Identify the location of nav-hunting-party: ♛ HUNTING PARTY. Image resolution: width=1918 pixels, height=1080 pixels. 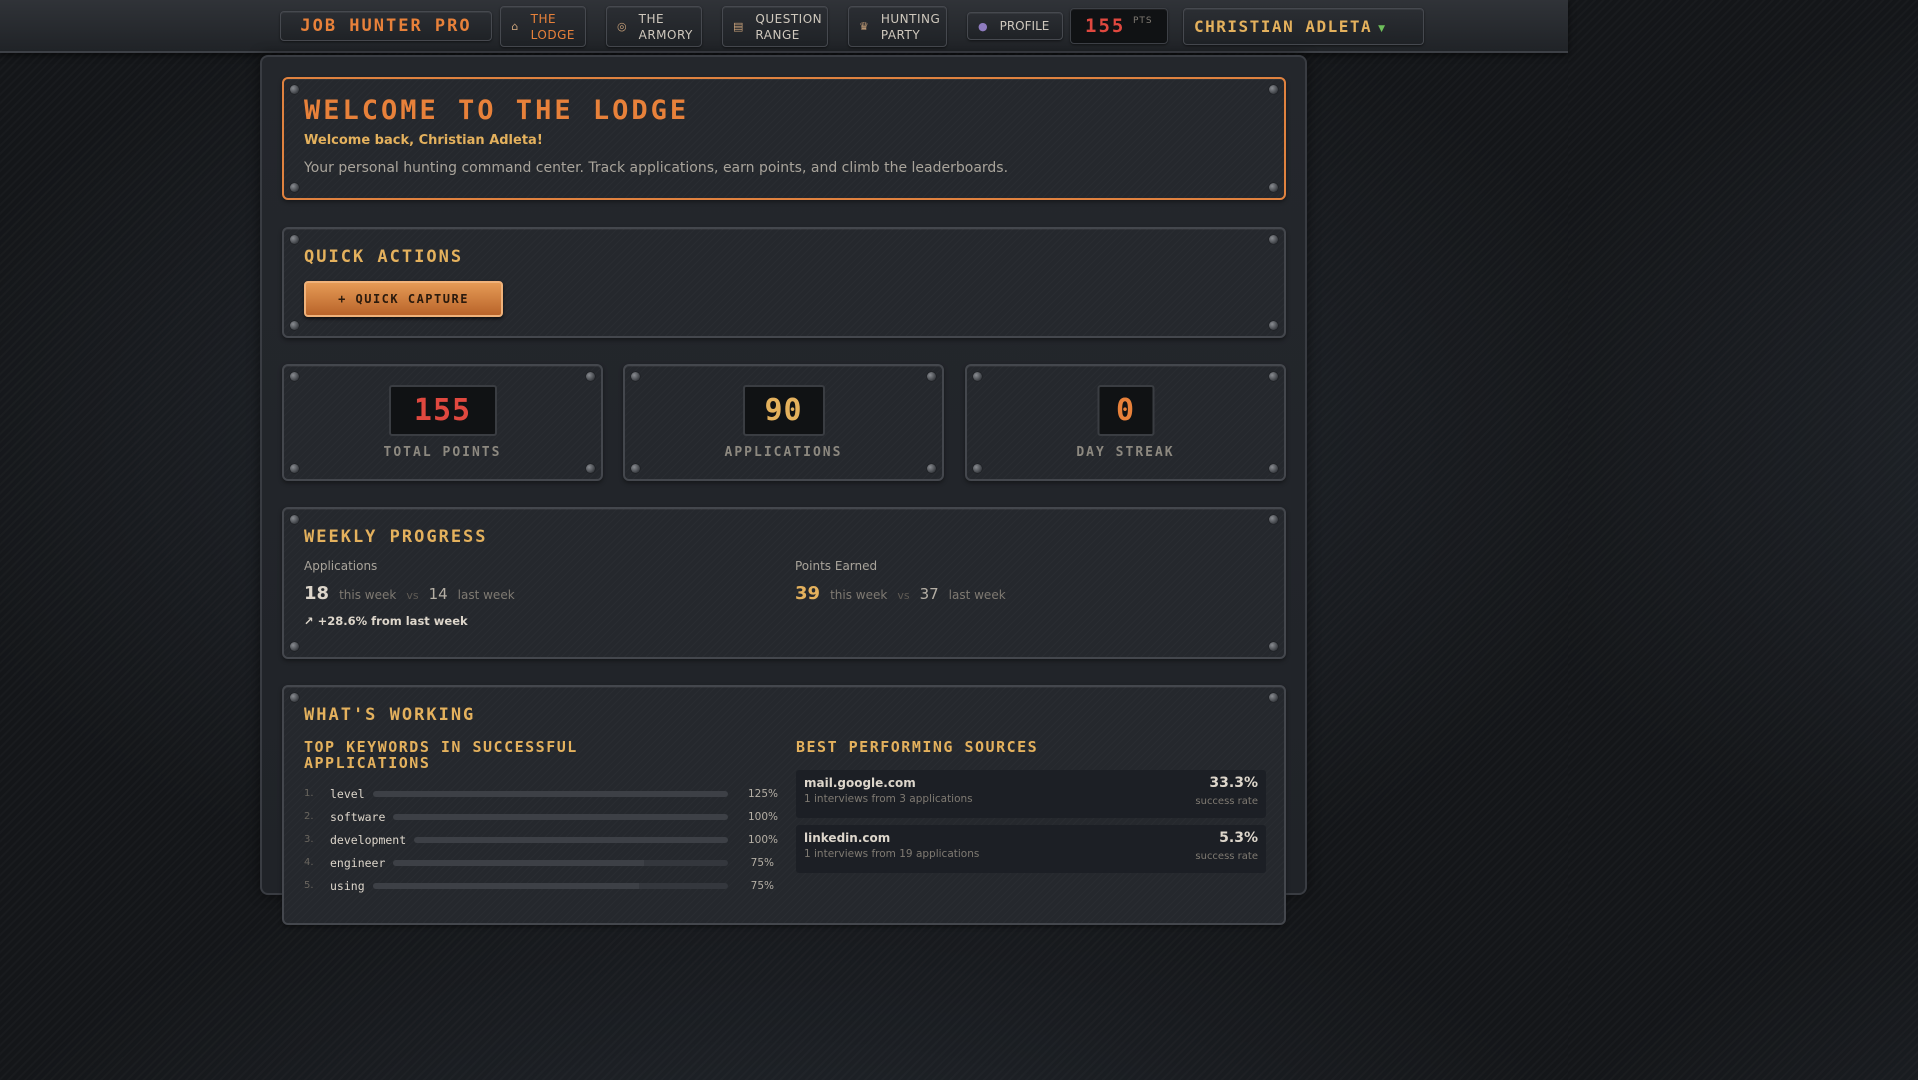
(897, 26).